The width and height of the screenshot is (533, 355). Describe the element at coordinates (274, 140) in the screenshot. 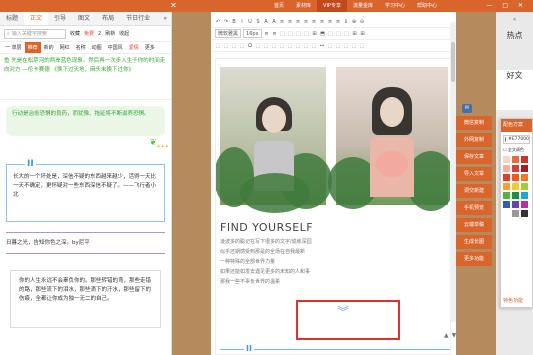

I see `illustration-girl-with-bird` at that location.